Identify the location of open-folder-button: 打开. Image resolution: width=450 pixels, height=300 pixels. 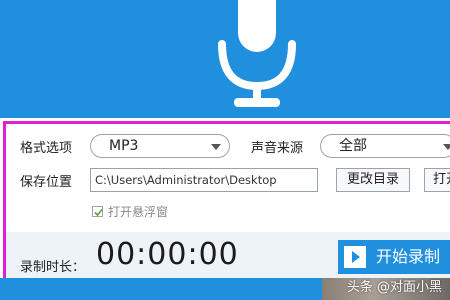
(437, 180).